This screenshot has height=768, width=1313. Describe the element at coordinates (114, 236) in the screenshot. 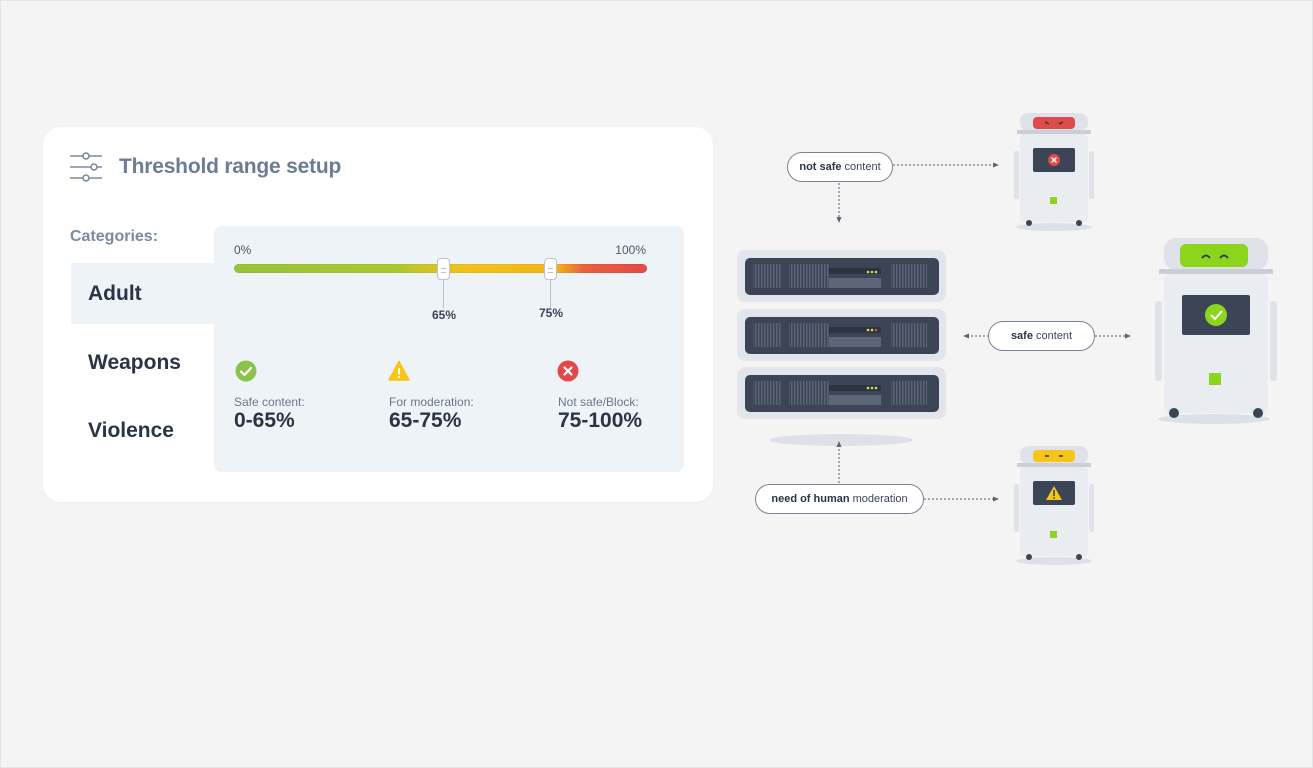

I see `categories-label: Categories:` at that location.